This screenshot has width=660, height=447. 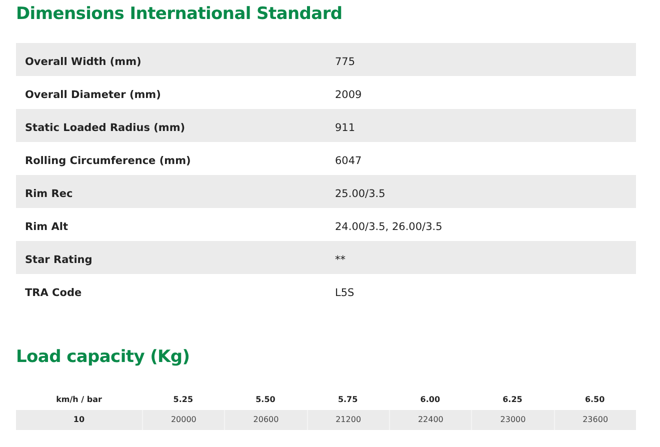 What do you see at coordinates (512, 420) in the screenshot?
I see `table-cell: 23000` at bounding box center [512, 420].